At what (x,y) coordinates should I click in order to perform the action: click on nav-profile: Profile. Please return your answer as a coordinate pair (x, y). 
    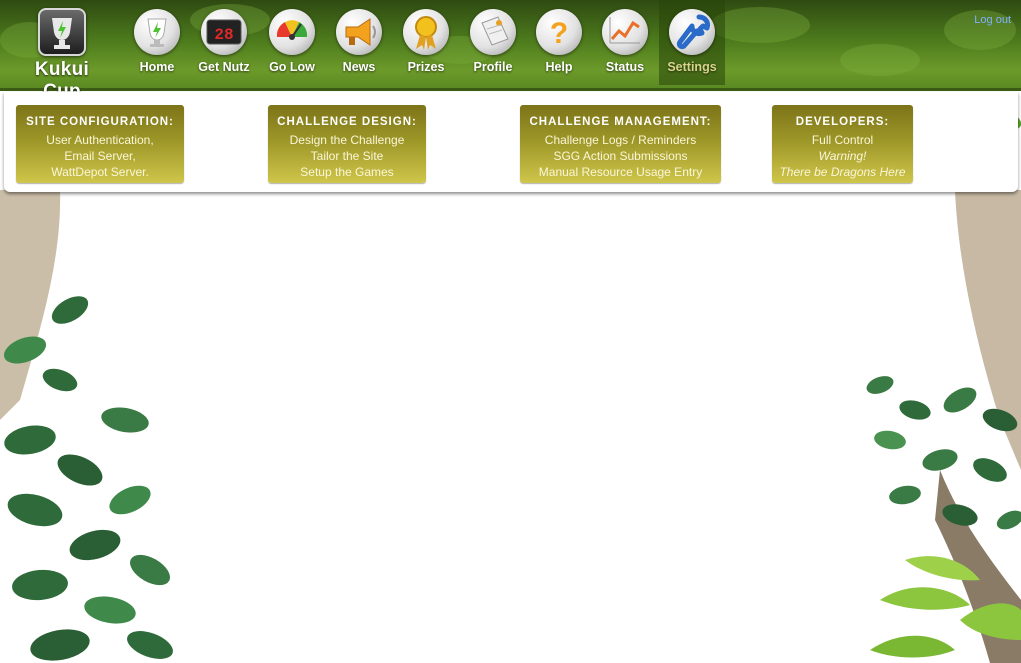
    Looking at the image, I should click on (493, 42).